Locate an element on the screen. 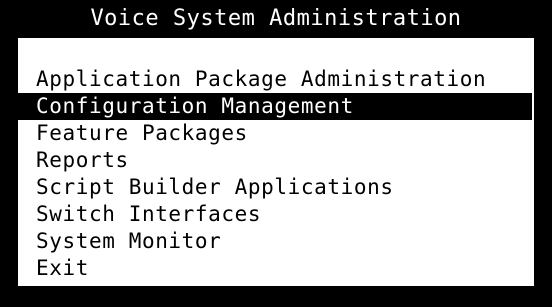 The height and width of the screenshot is (307, 552). menu-item-configuration-management: Configuration Management is located at coordinates (275, 106).